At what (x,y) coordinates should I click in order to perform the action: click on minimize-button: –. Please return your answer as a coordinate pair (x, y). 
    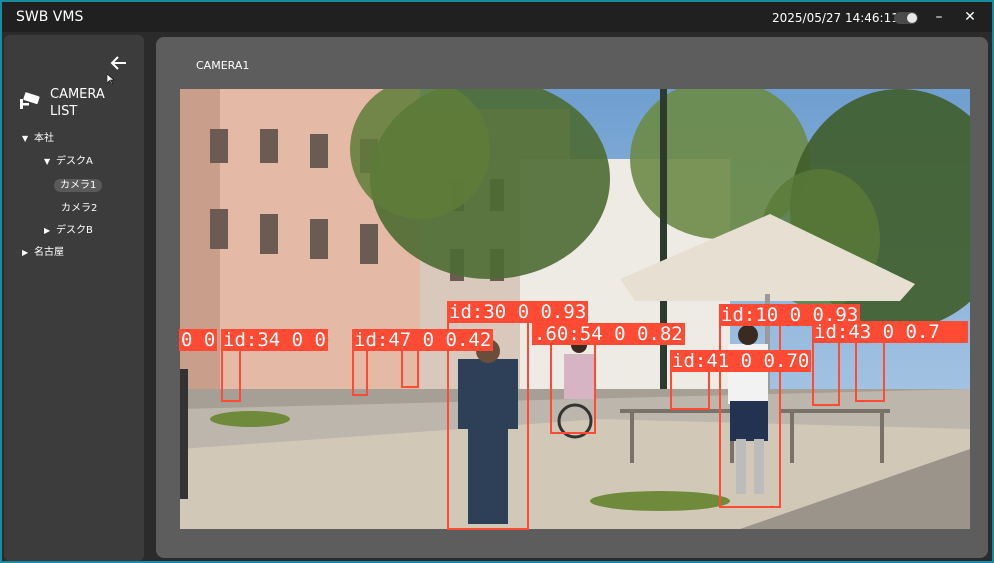
    Looking at the image, I should click on (939, 17).